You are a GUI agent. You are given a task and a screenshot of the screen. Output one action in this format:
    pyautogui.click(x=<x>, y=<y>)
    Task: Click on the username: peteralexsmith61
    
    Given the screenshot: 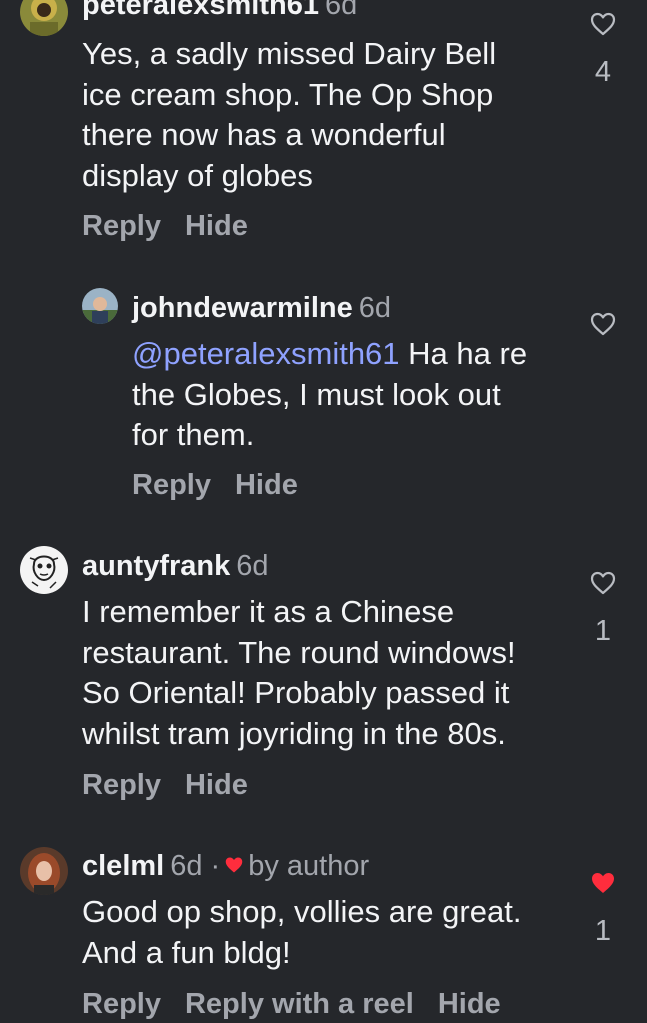 What is the action you would take?
    pyautogui.click(x=200, y=10)
    